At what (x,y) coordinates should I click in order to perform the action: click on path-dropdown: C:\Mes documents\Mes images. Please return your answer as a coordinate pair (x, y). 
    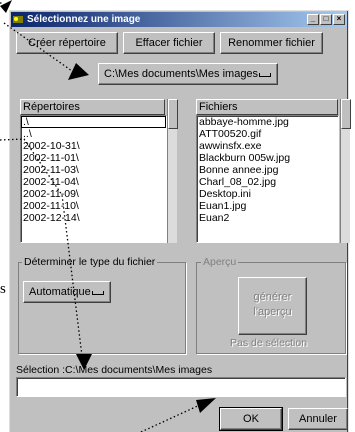
    Looking at the image, I should click on (188, 74).